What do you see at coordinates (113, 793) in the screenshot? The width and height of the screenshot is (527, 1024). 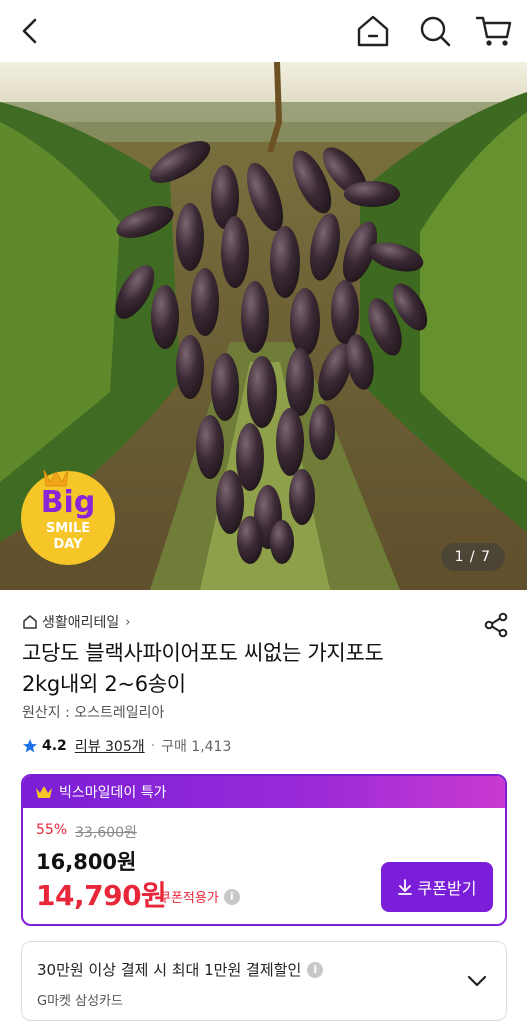 I see `deal-header-label: 빅스마일데이 특가` at bounding box center [113, 793].